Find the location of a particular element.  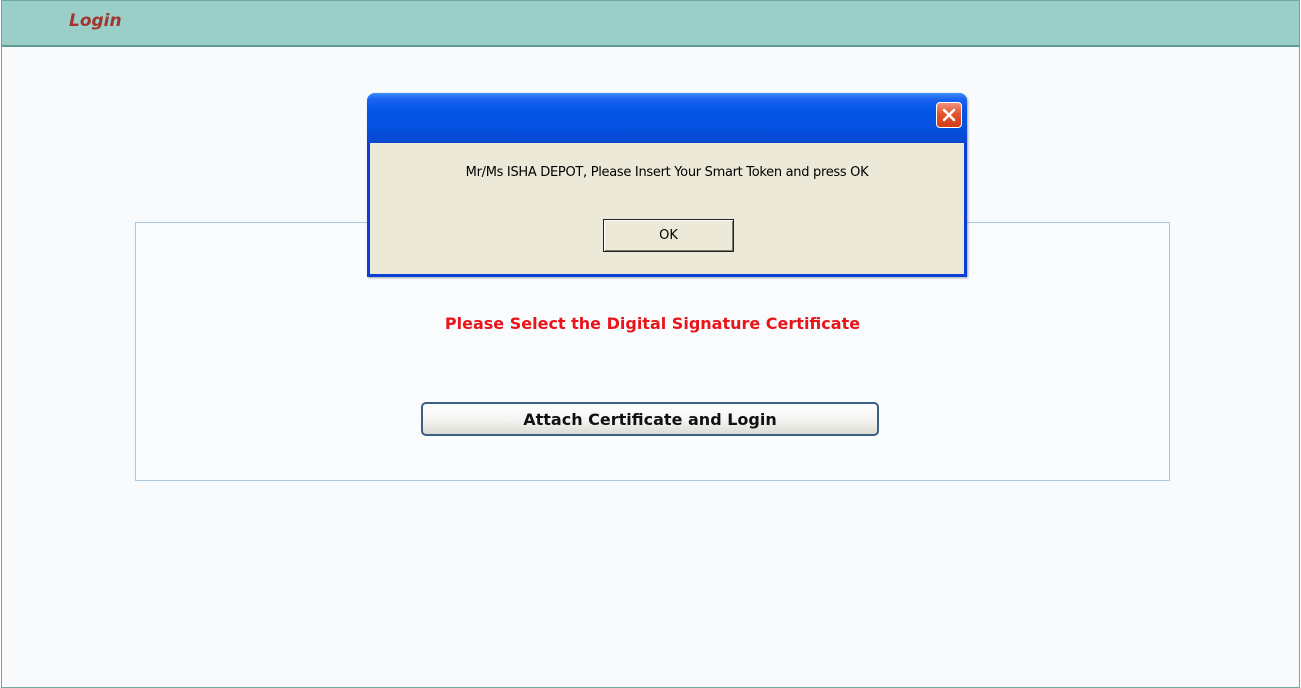

dialog-titlebar is located at coordinates (667, 118).